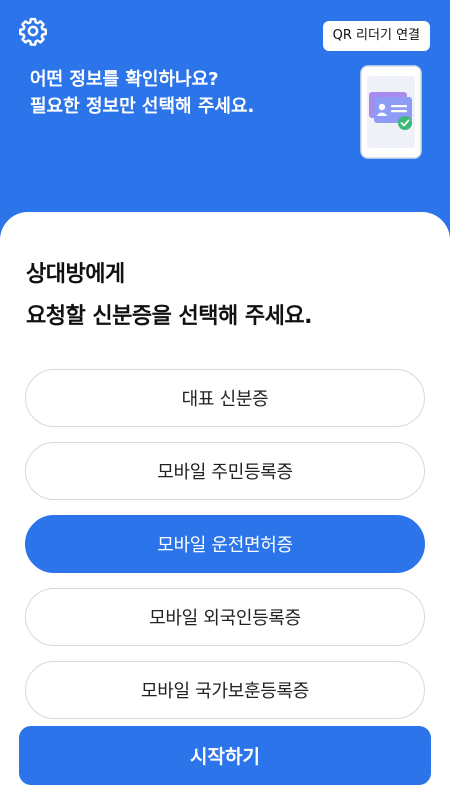 The width and height of the screenshot is (450, 800). What do you see at coordinates (225, 398) in the screenshot?
I see `option-representative-id: 대표 신분증` at bounding box center [225, 398].